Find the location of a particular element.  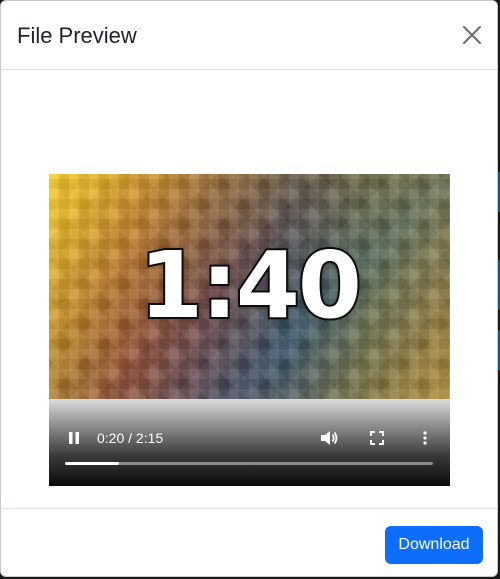

video-progress-bar is located at coordinates (249, 463).